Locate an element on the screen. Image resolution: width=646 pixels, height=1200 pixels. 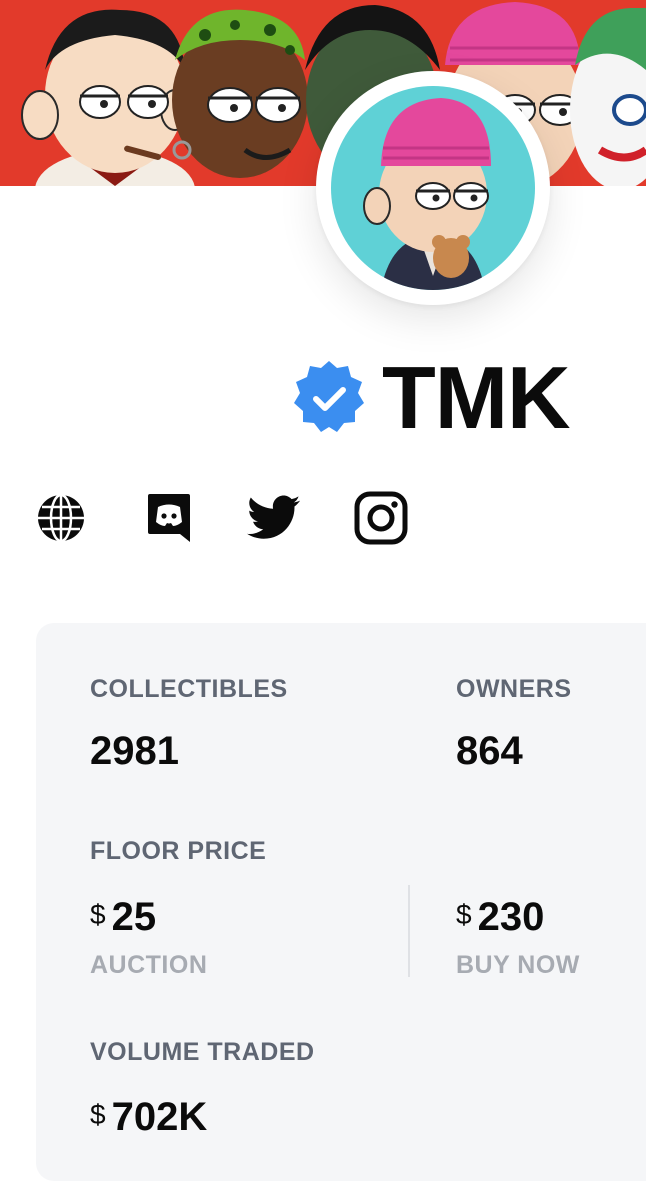
collection-avatar is located at coordinates (433, 188).